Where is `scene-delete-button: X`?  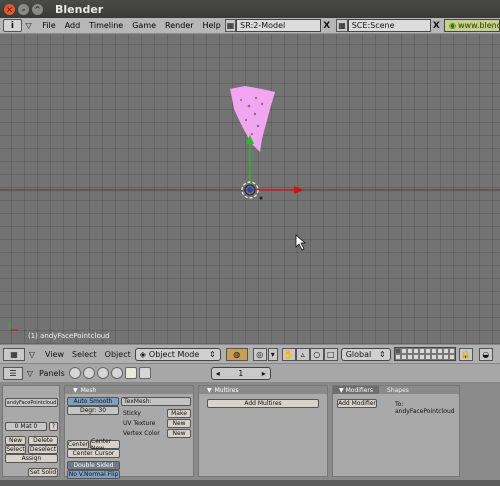
scene-delete-button: X is located at coordinates (436, 25).